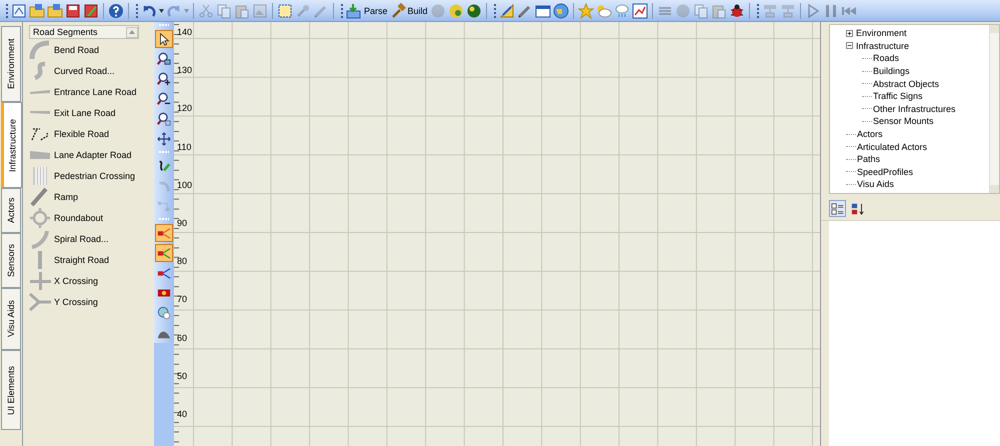 This screenshot has width=1000, height=446. What do you see at coordinates (892, 147) in the screenshot?
I see `tree-node: Articulated Actors` at bounding box center [892, 147].